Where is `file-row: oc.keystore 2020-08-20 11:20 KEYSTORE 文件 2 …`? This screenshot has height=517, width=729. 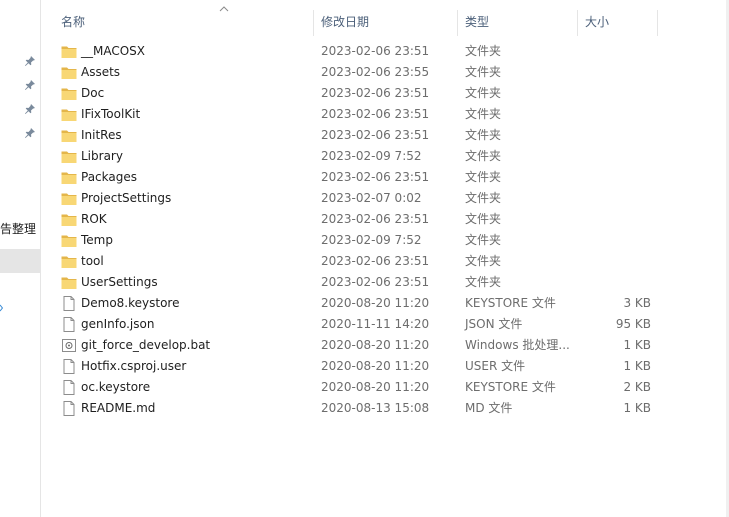 file-row: oc.keystore 2020-08-20 11:20 KEYSTORE 文件 2 … is located at coordinates (385, 387).